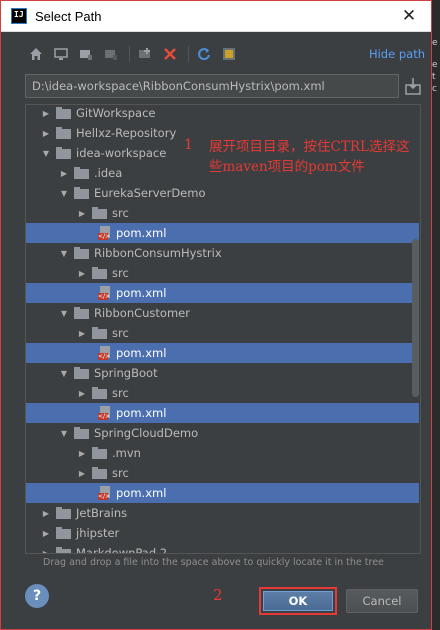  What do you see at coordinates (222, 253) in the screenshot?
I see `tree-folder-row: ▼ RibbonConsumHystrix` at bounding box center [222, 253].